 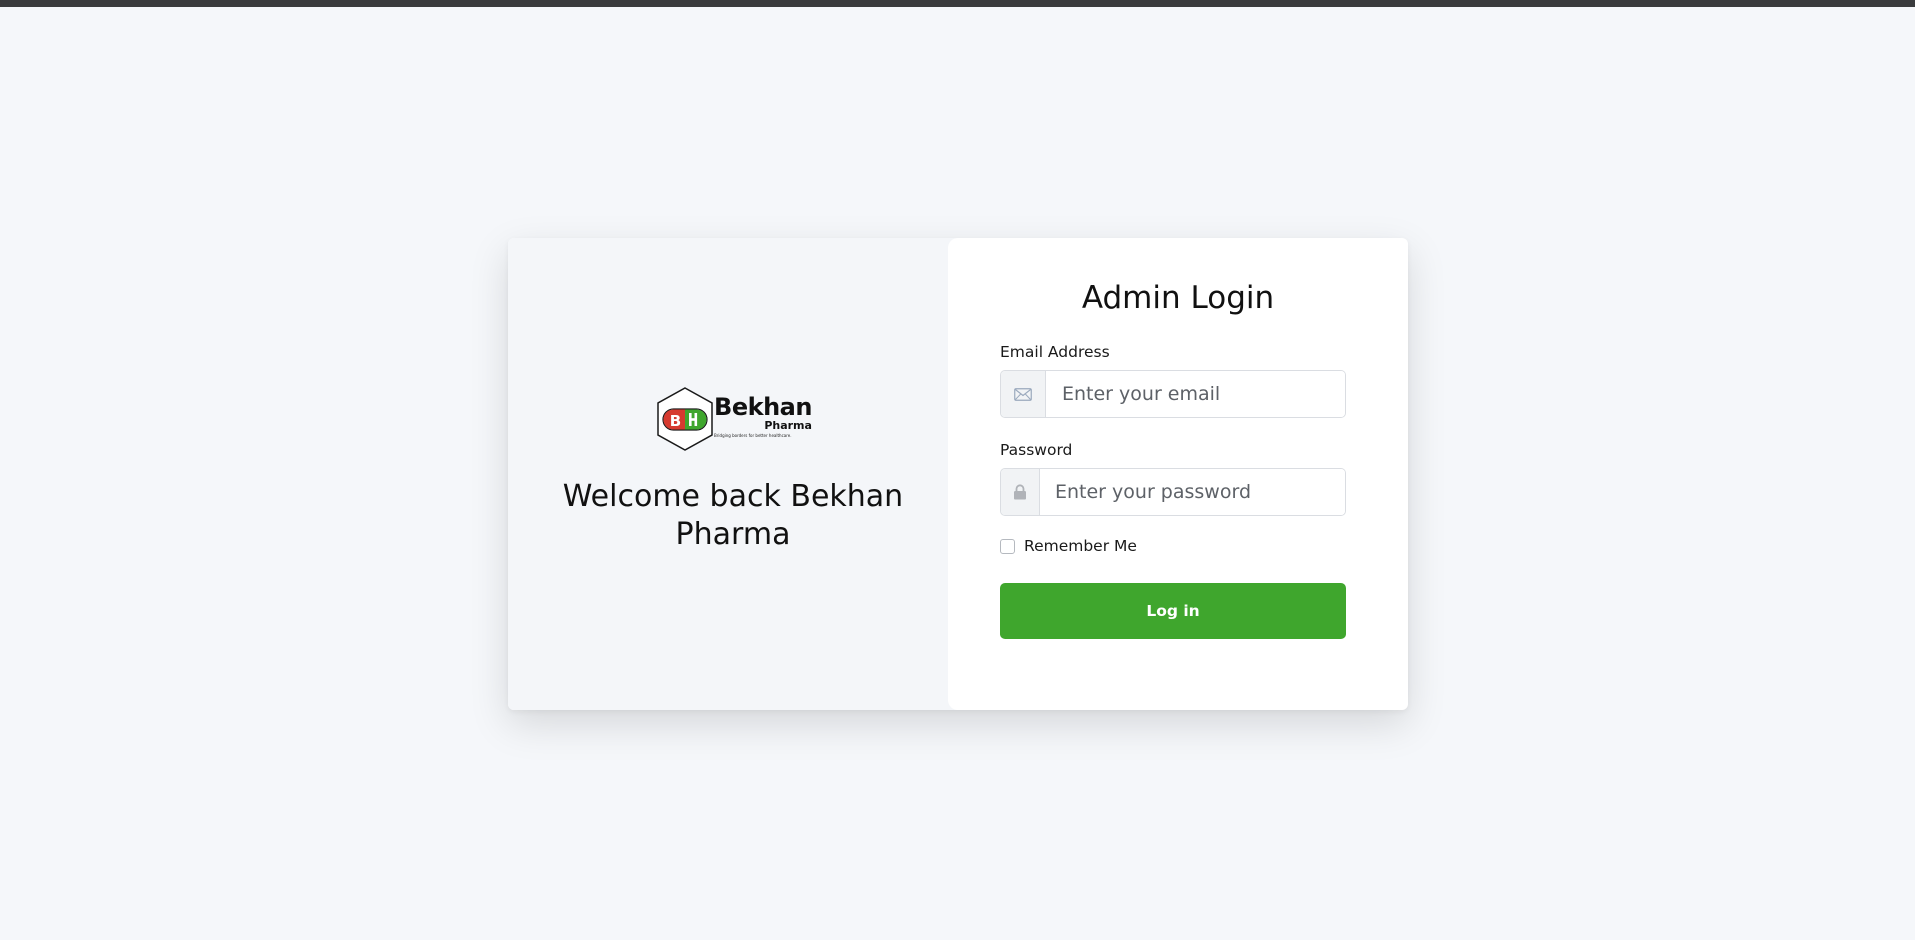 What do you see at coordinates (1055, 352) in the screenshot?
I see `email-label: Email Address` at bounding box center [1055, 352].